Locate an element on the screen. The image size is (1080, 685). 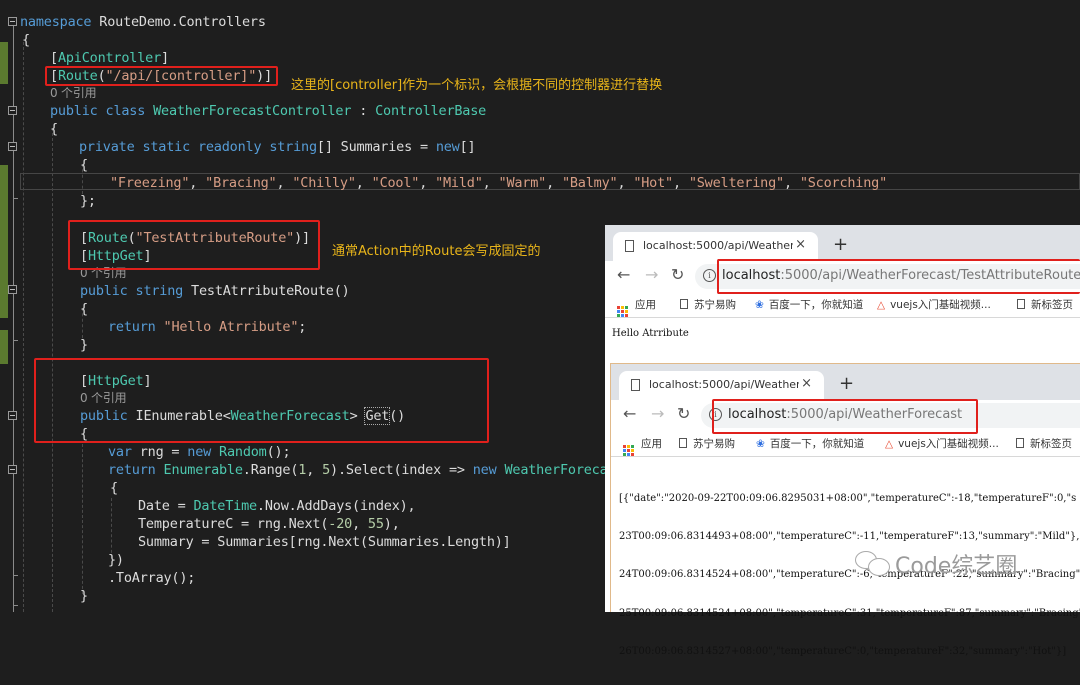
string-literal: "Warm" is located at coordinates (522, 183).